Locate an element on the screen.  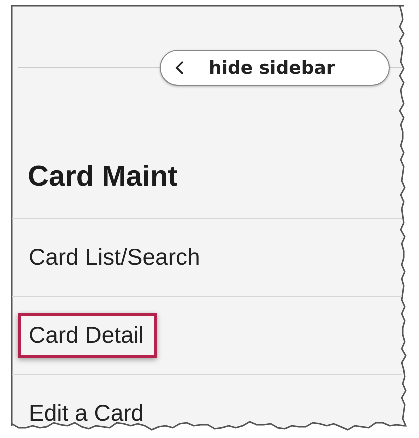
menu-item: Edit a Card is located at coordinates (88, 413).